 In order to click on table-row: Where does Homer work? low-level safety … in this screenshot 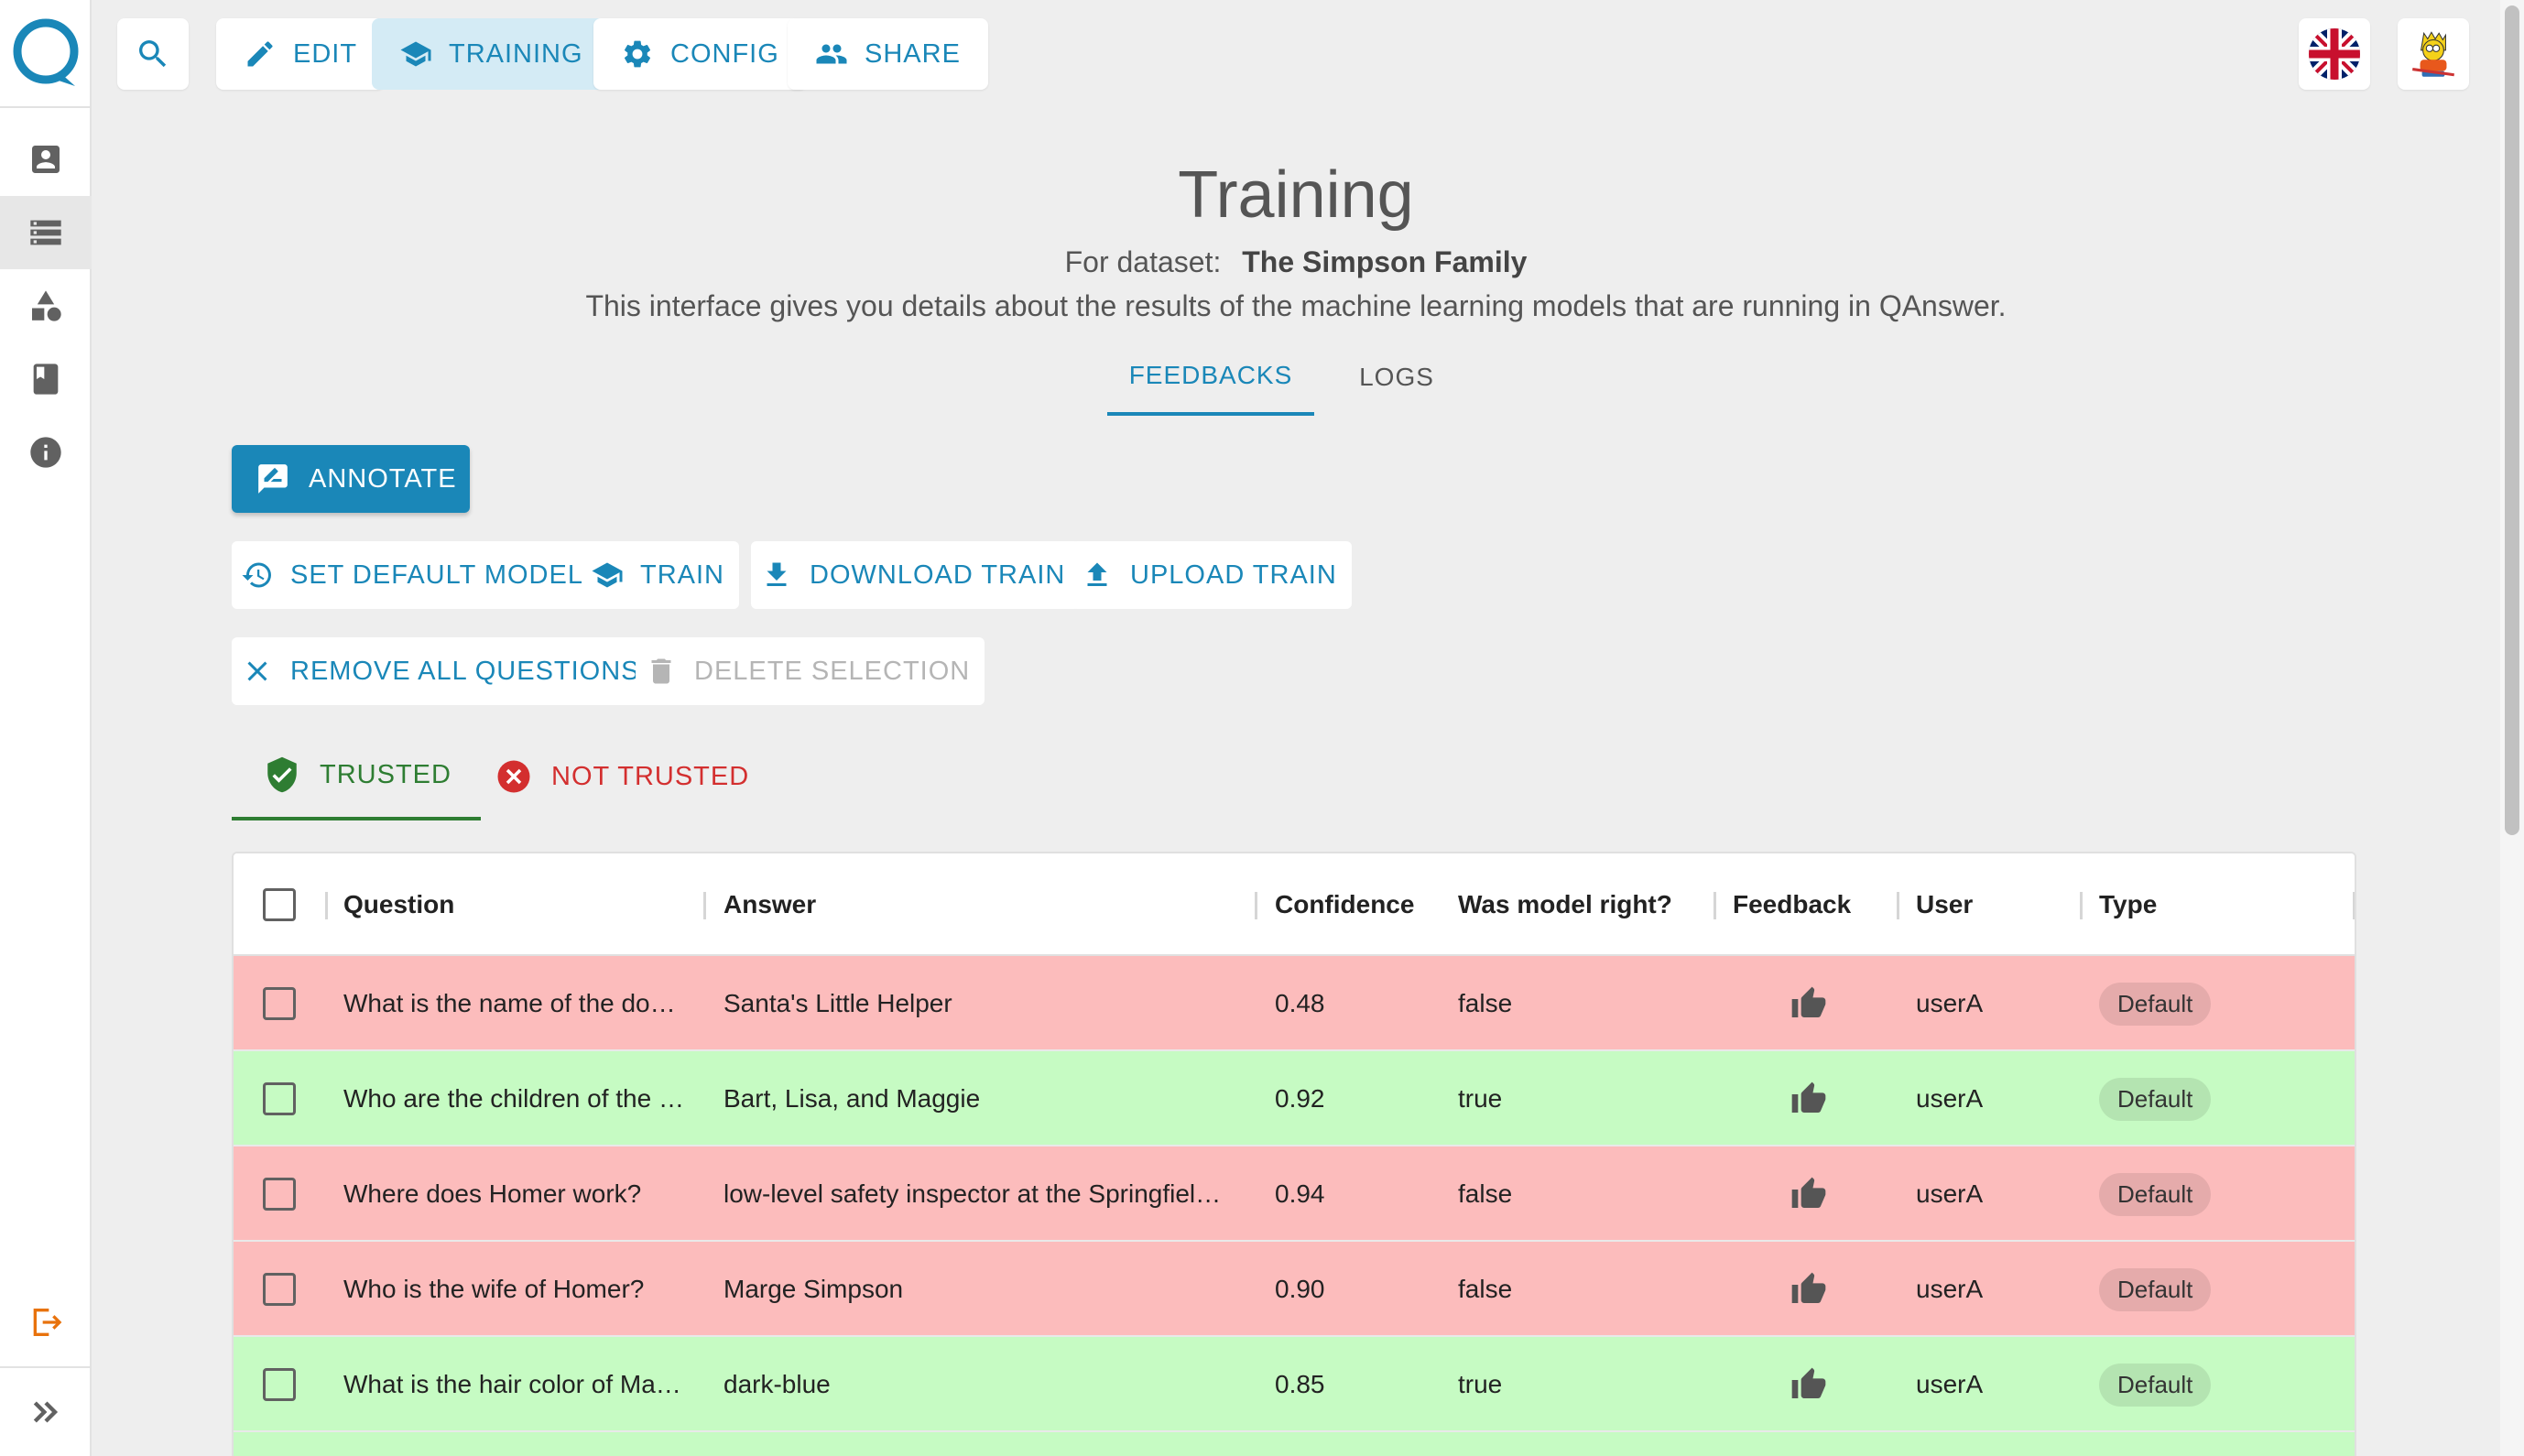, I will do `click(1294, 1194)`.